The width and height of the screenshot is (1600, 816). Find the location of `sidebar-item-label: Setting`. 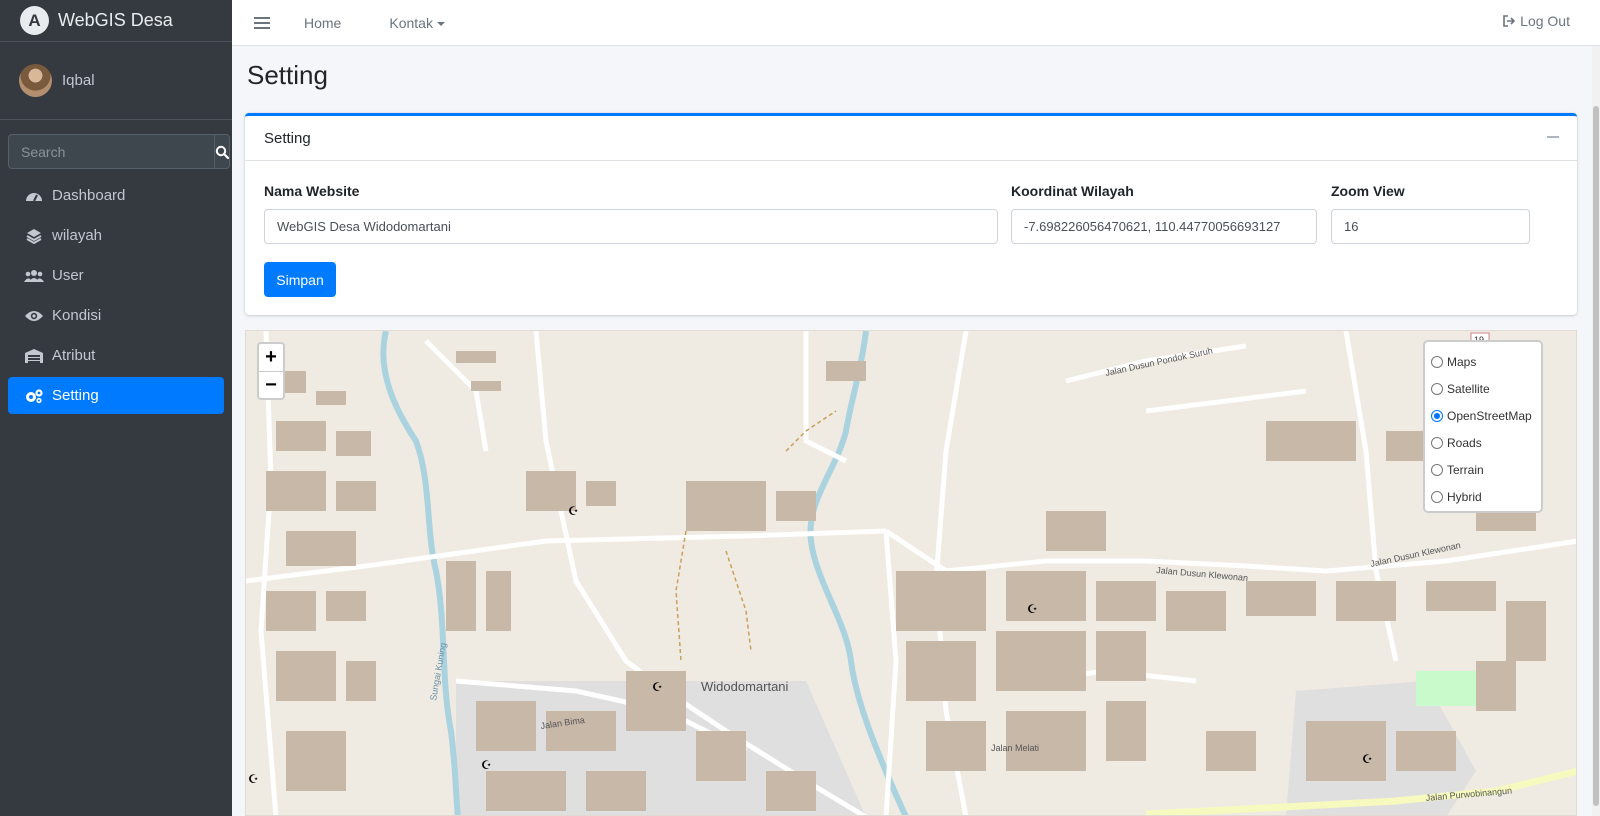

sidebar-item-label: Setting is located at coordinates (75, 395).